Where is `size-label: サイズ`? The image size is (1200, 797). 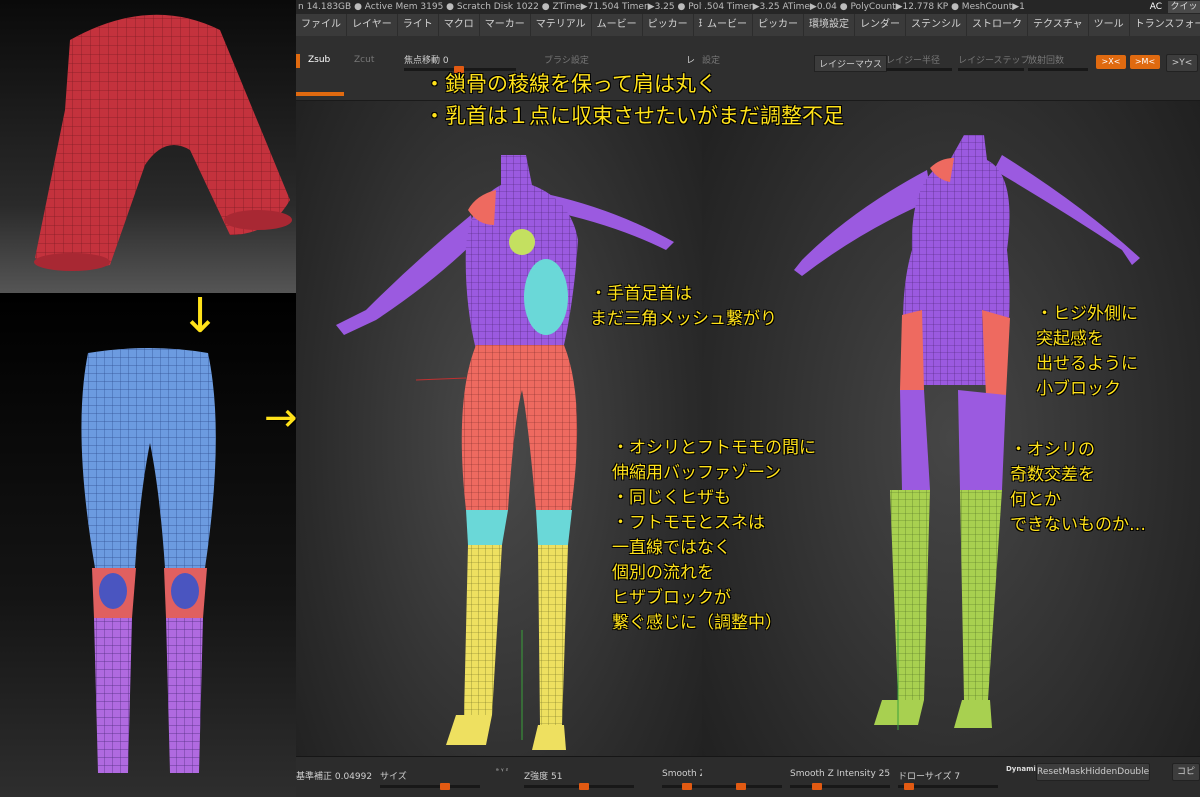 size-label: サイズ is located at coordinates (393, 777).